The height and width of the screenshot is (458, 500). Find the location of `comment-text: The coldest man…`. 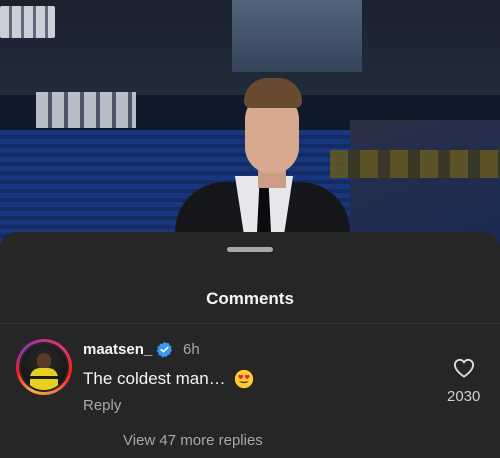

comment-text: The coldest man… is located at coordinates (154, 378).